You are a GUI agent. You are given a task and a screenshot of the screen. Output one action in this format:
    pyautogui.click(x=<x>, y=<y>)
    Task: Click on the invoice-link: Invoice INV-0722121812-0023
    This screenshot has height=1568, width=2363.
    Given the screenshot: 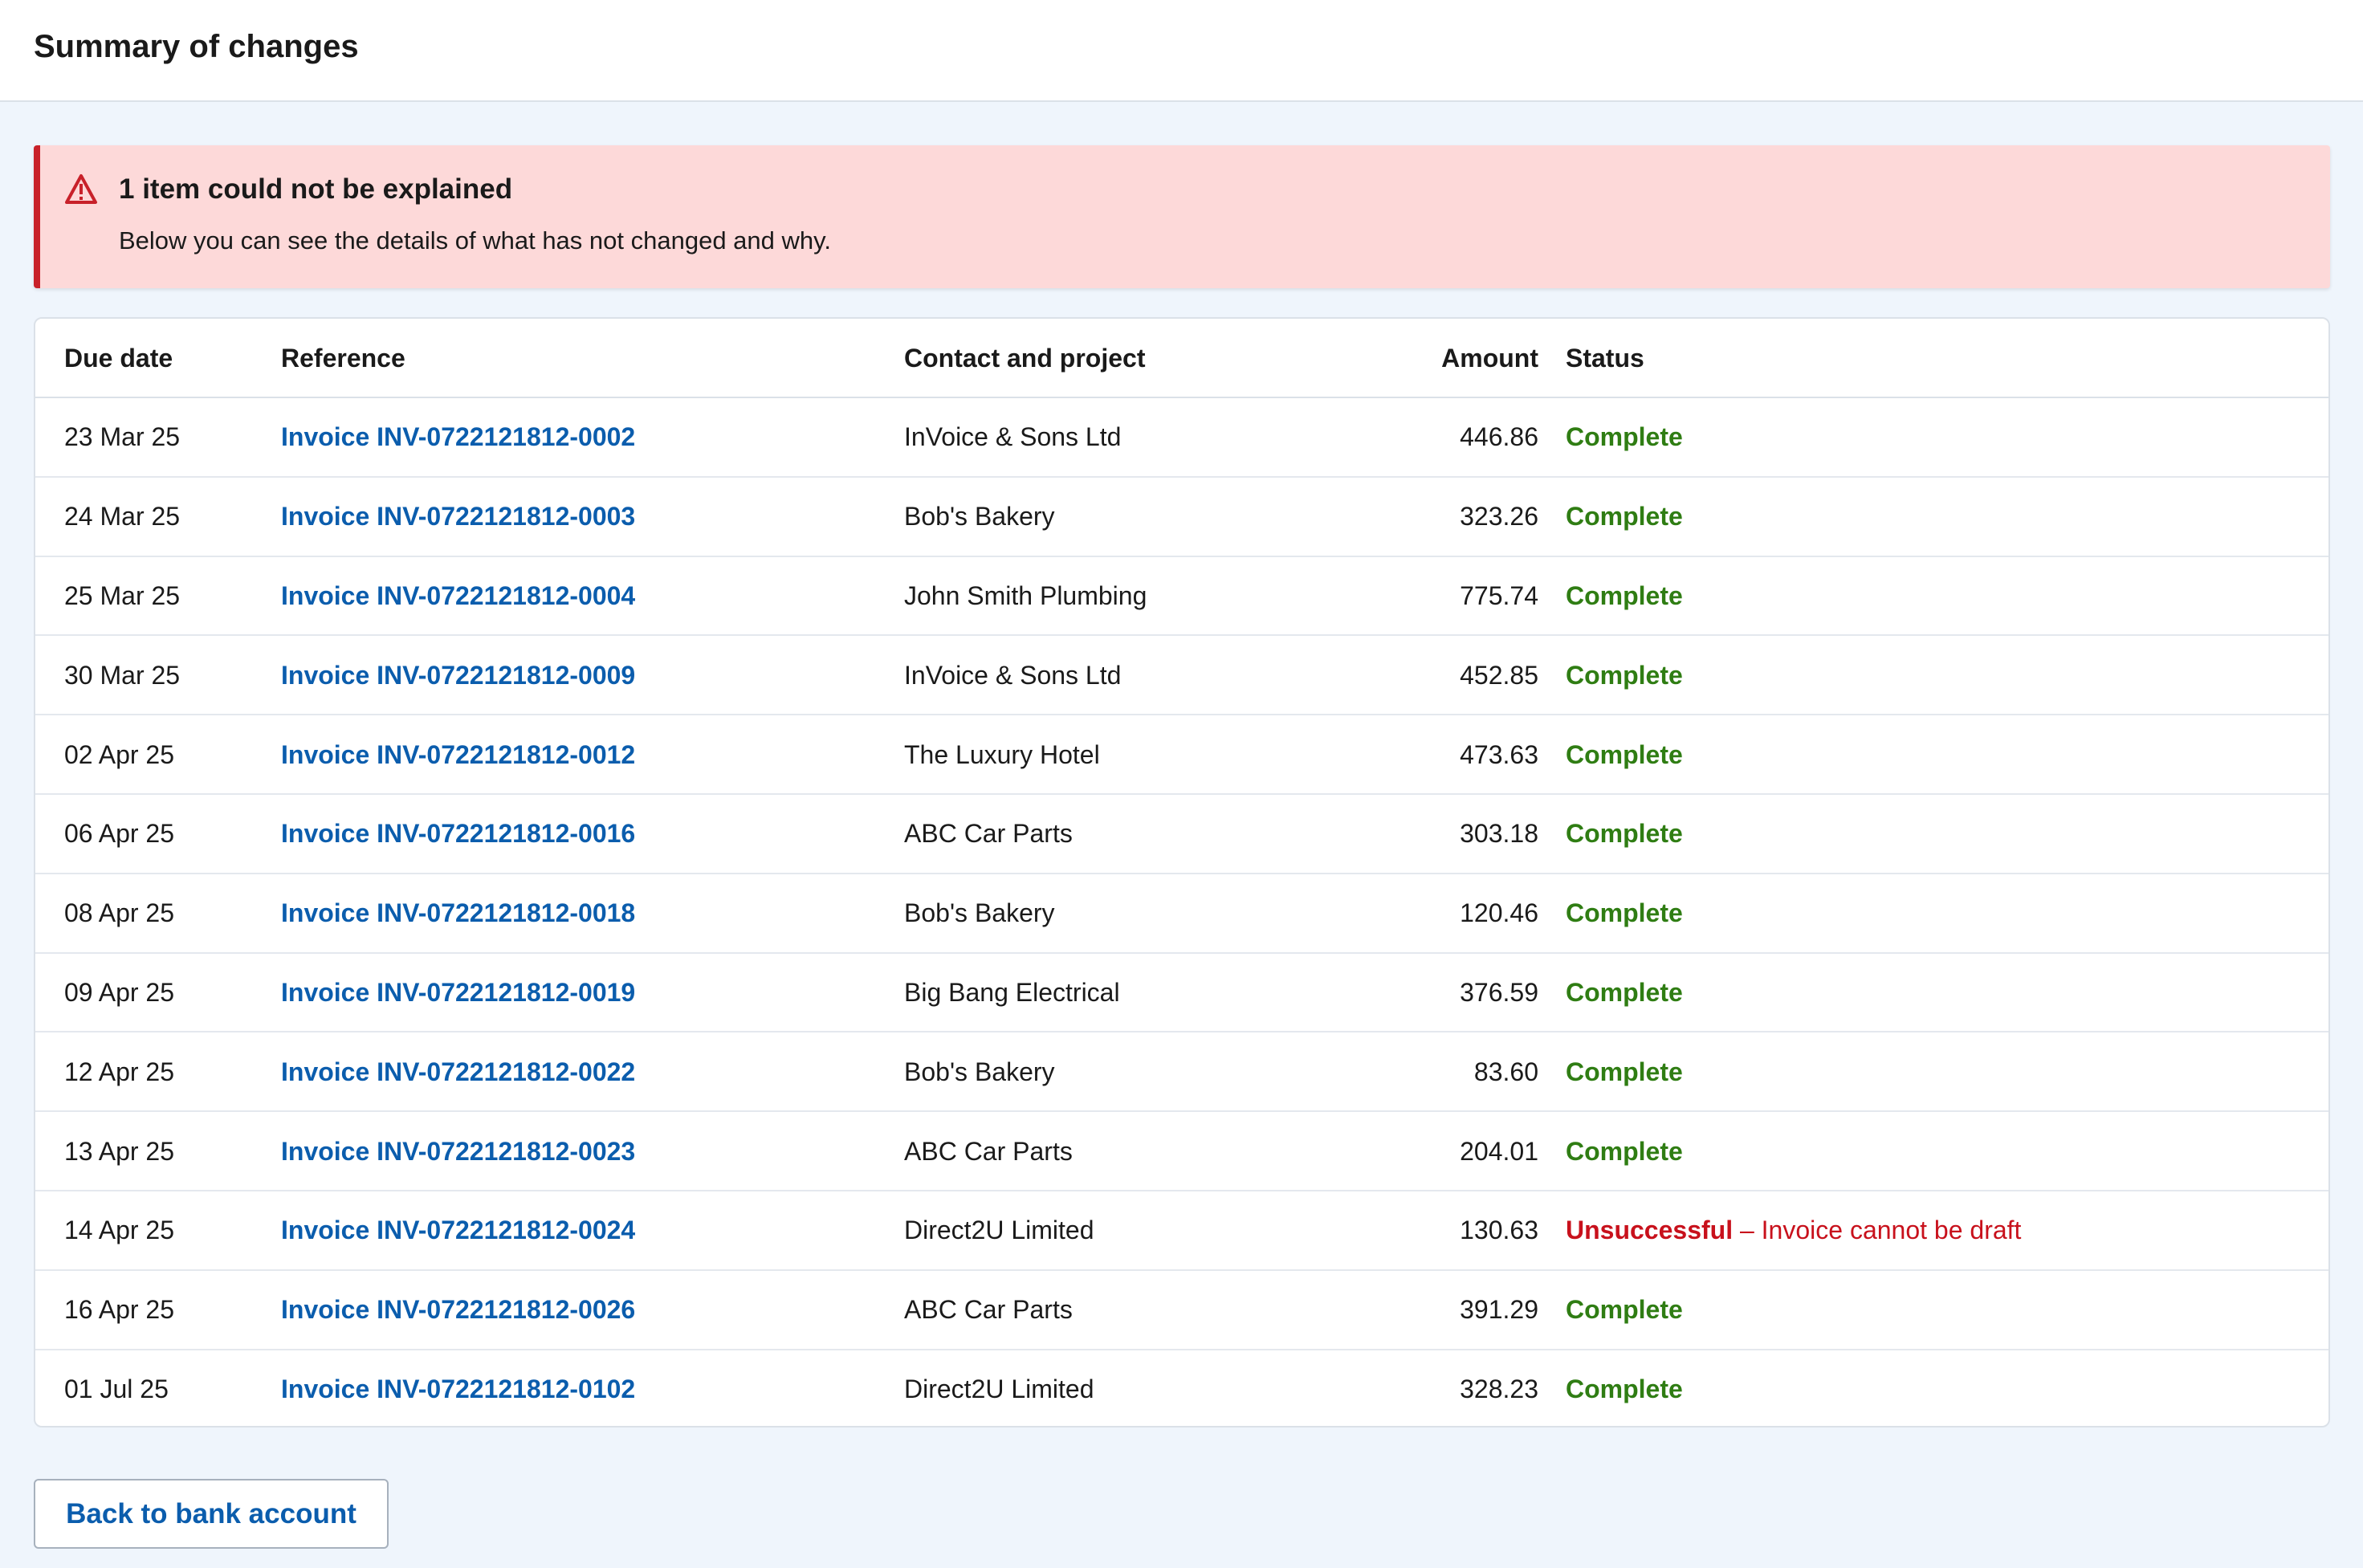 What is the action you would take?
    pyautogui.click(x=458, y=1151)
    